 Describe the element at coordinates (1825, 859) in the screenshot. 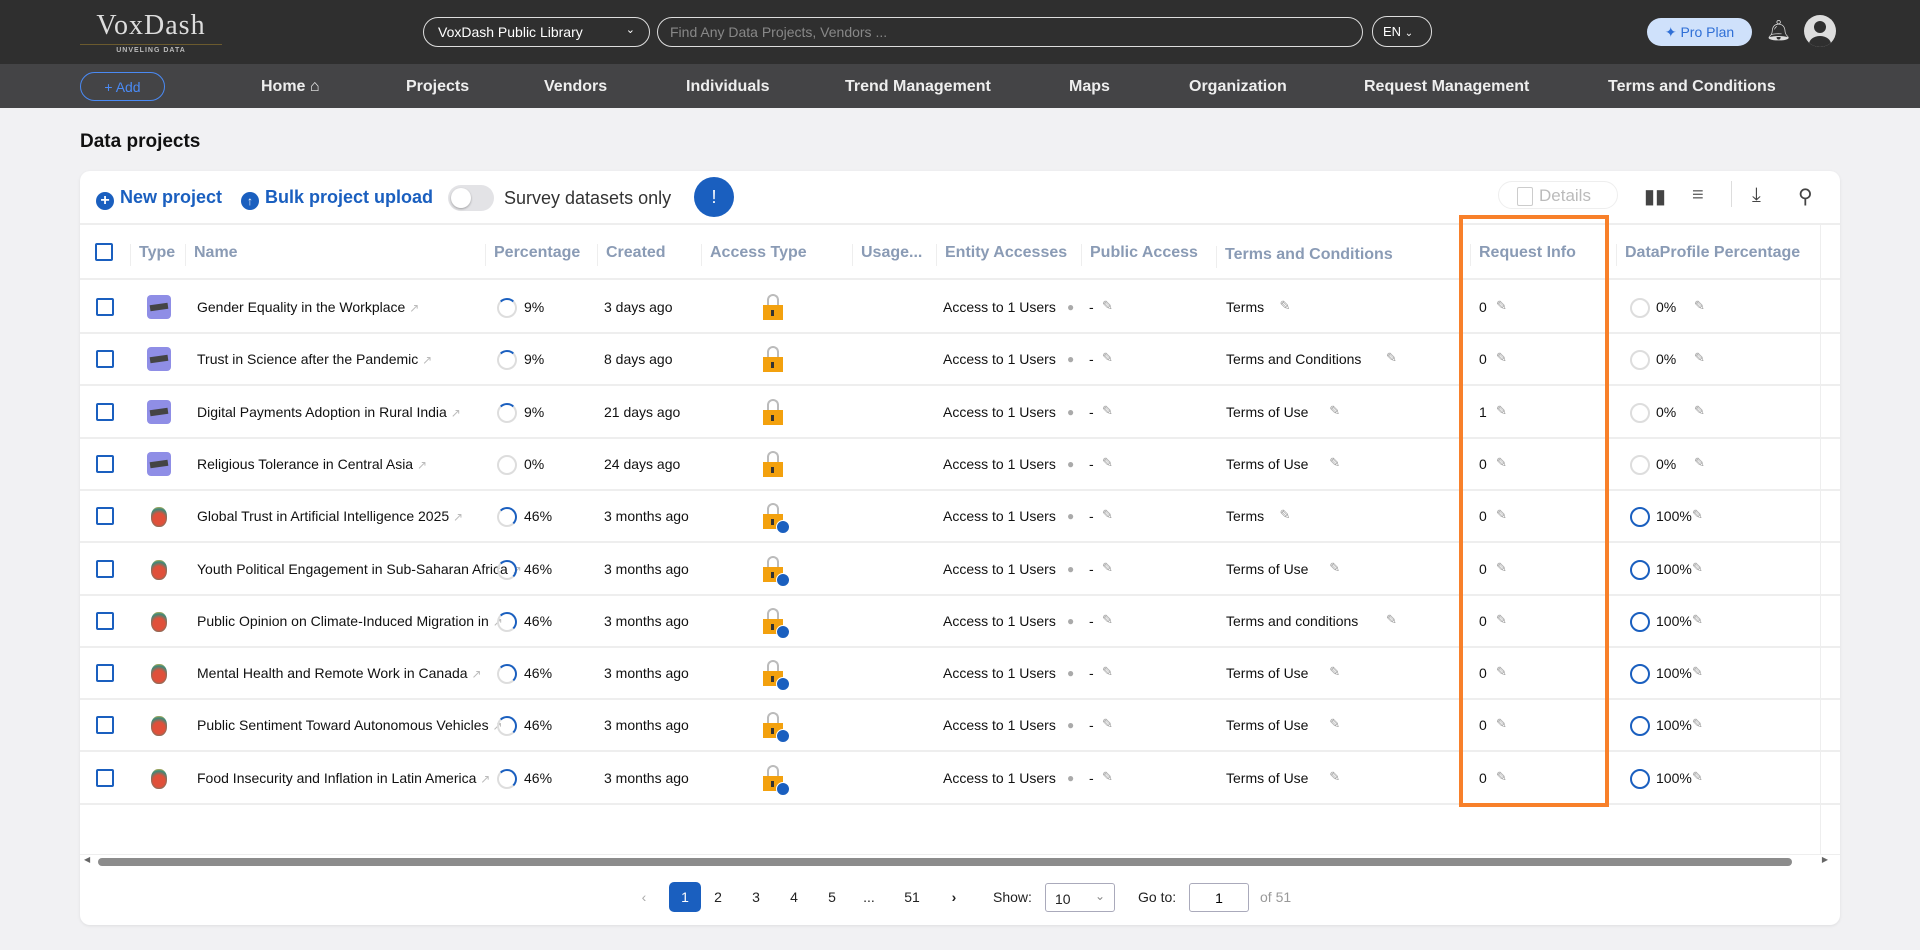

I see `scroll-right-icon: ▶` at that location.